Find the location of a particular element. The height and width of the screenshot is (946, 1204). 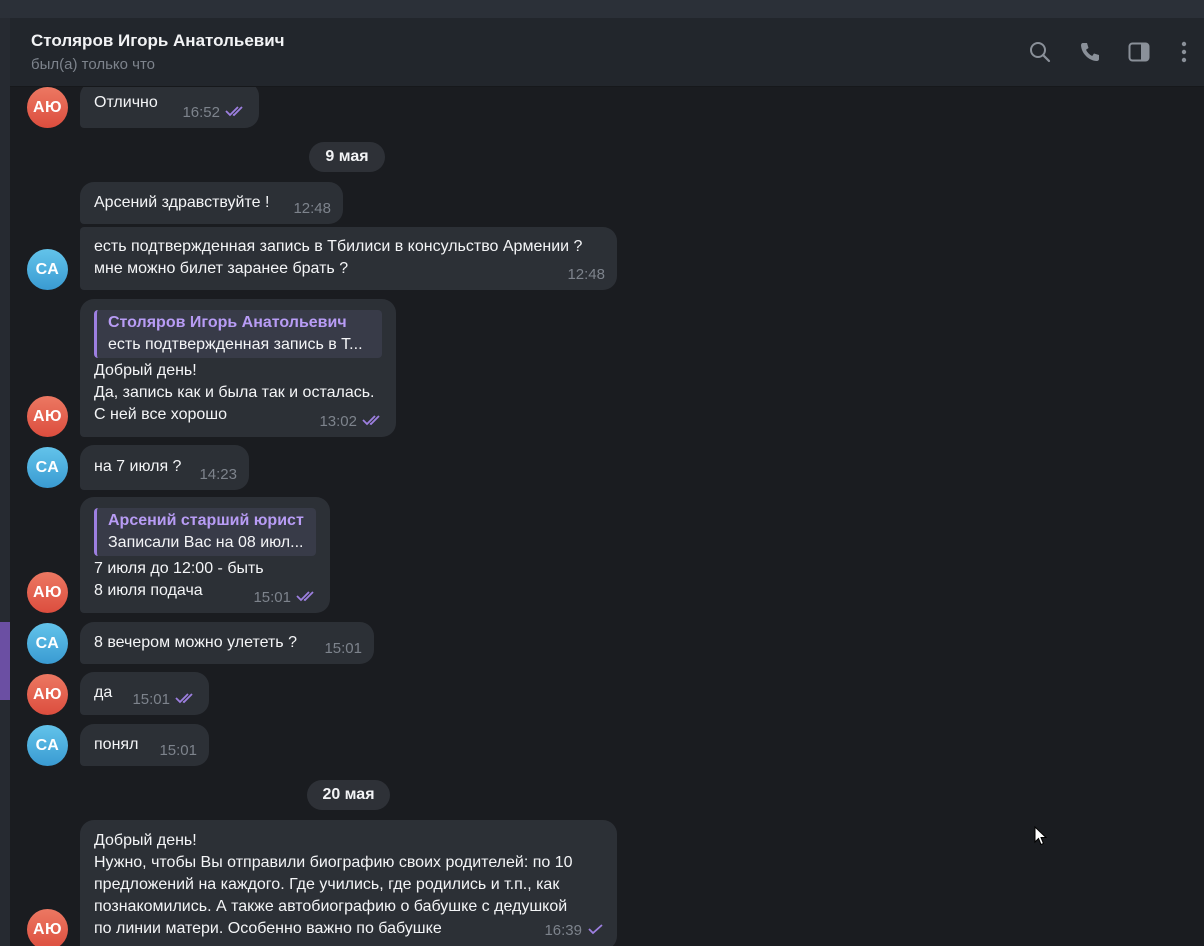

message-line: С ней все хорошо is located at coordinates (161, 414).